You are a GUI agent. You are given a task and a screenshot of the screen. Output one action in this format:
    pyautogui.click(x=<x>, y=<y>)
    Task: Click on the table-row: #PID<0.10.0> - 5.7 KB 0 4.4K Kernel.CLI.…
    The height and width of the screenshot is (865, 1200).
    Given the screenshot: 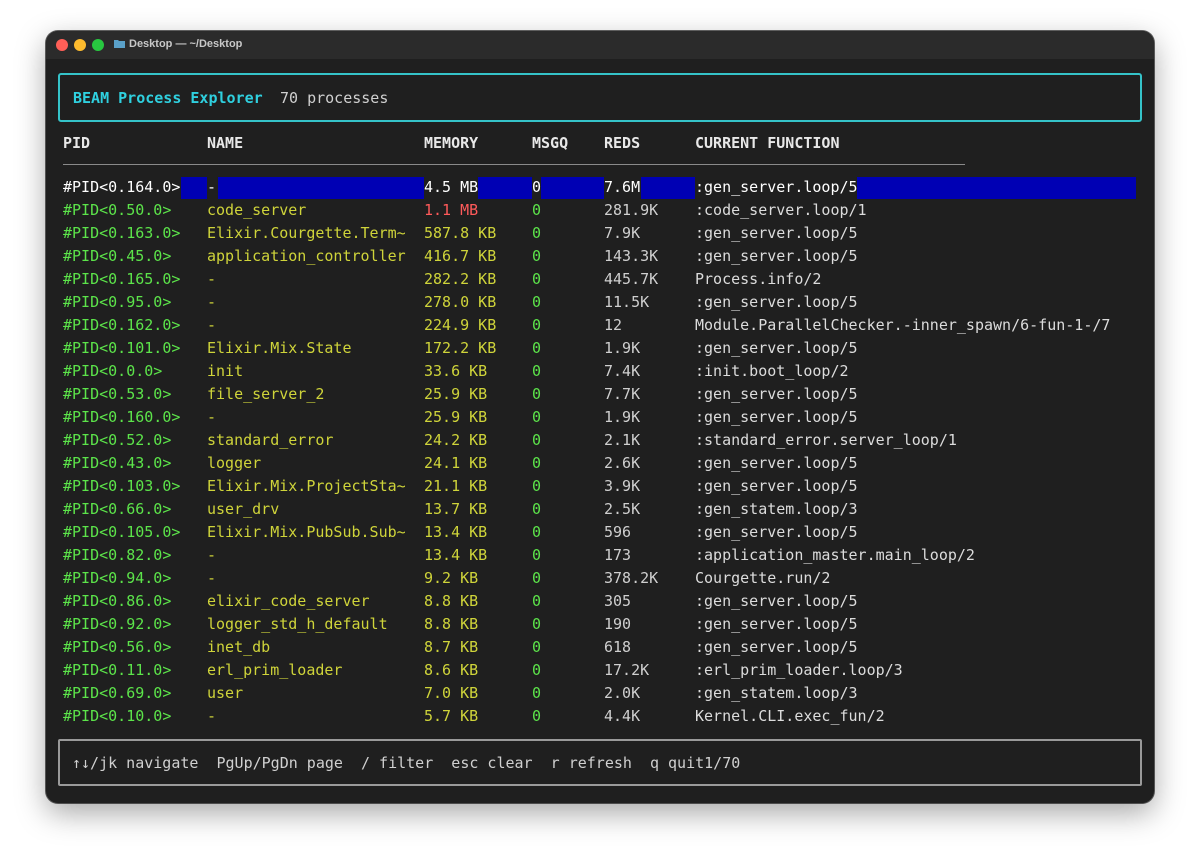 What is the action you would take?
    pyautogui.click(x=600, y=716)
    